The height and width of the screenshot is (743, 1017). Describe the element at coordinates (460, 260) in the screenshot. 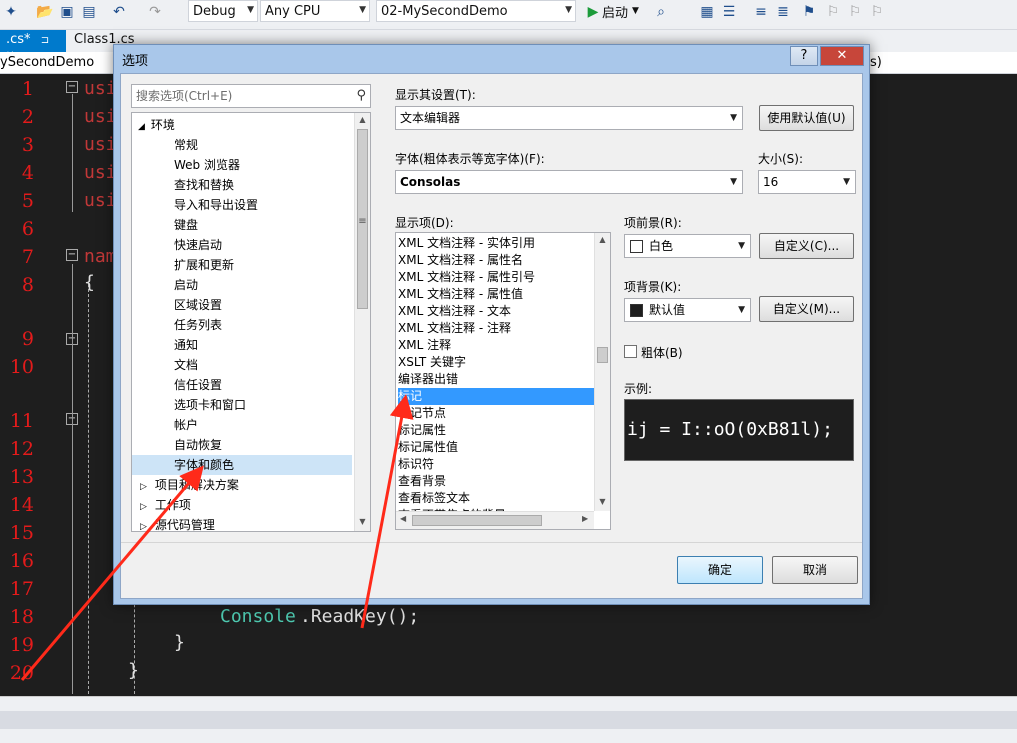

I see `display-item: XML 文档注释 - 属性名` at that location.